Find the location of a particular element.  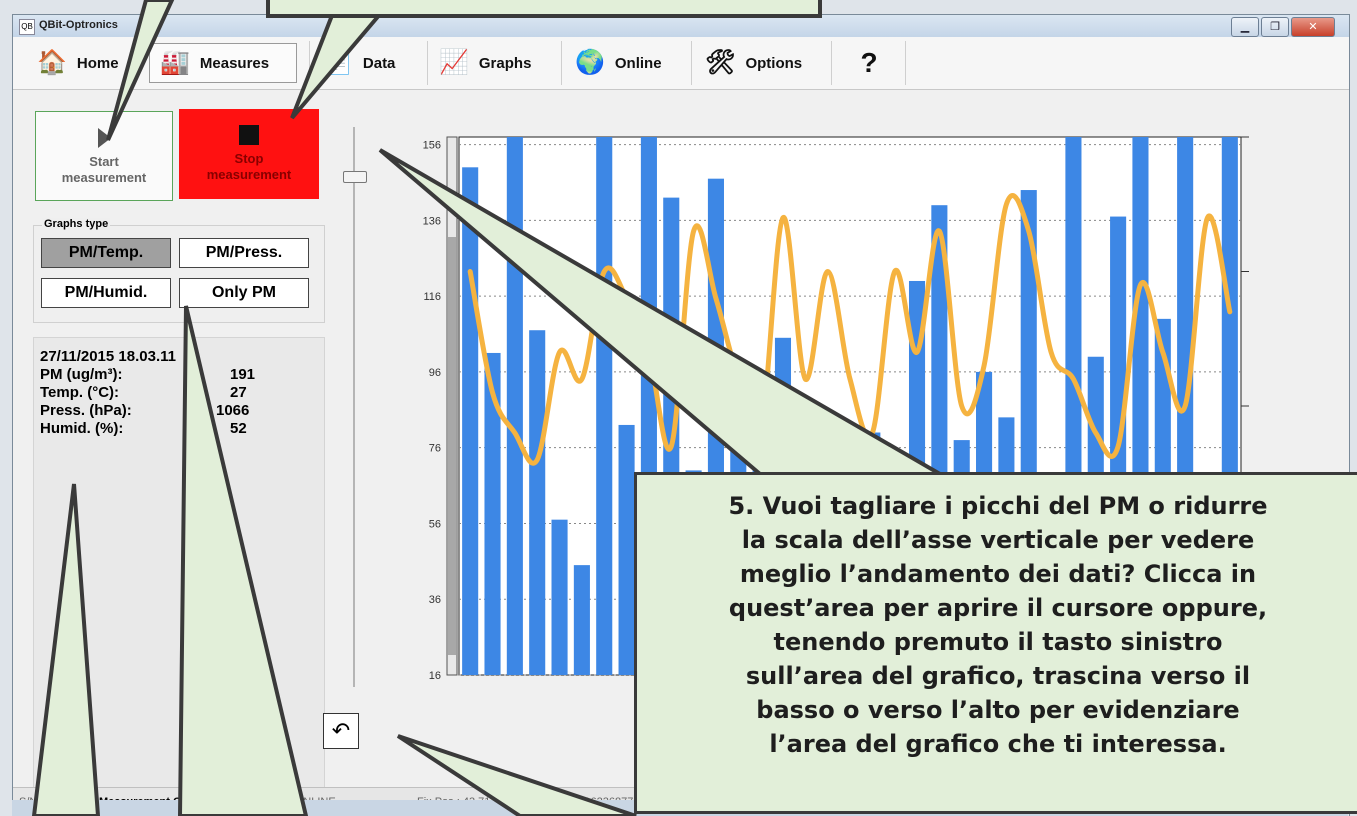

instruction-line: la scala dell’asse verticale per vedere is located at coordinates (998, 540).